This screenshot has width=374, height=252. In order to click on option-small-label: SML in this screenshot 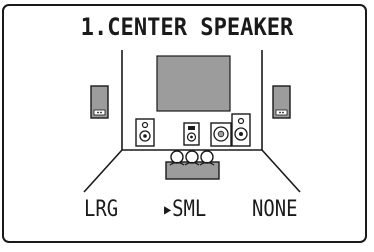, I will do `click(189, 209)`.